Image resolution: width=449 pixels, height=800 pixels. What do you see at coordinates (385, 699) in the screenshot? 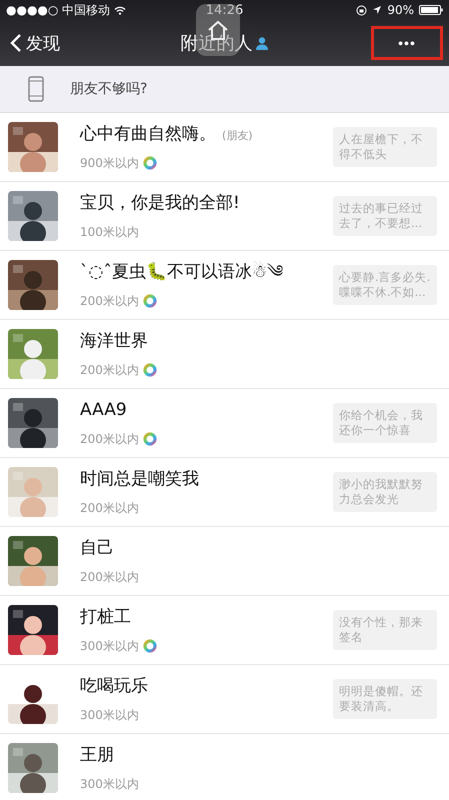
I see `signature-bubble: 明明是傻帽。还要装清高。` at bounding box center [385, 699].